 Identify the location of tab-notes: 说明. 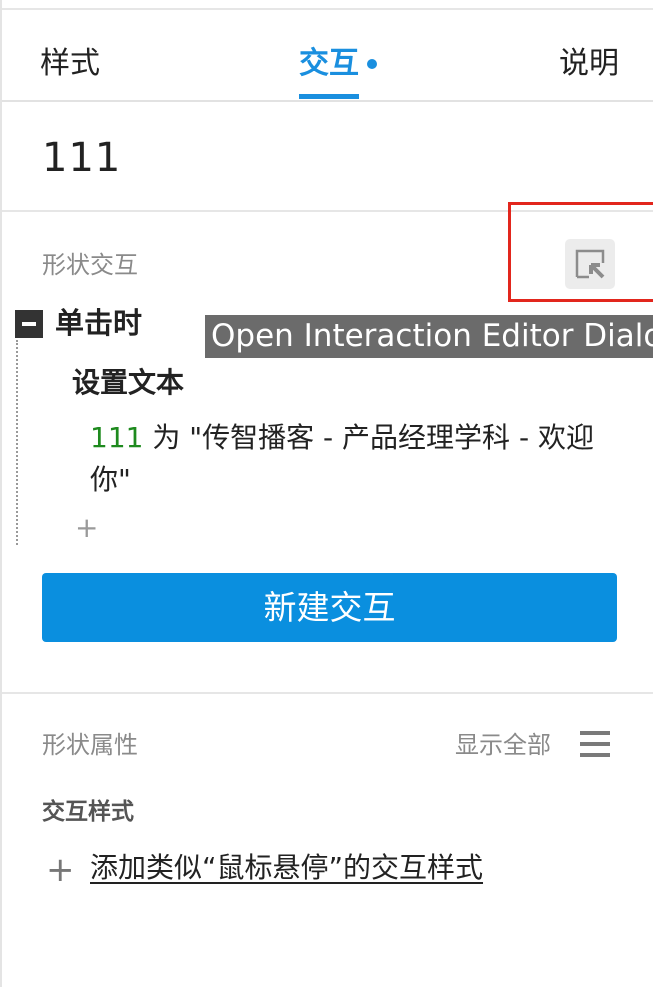
(589, 64).